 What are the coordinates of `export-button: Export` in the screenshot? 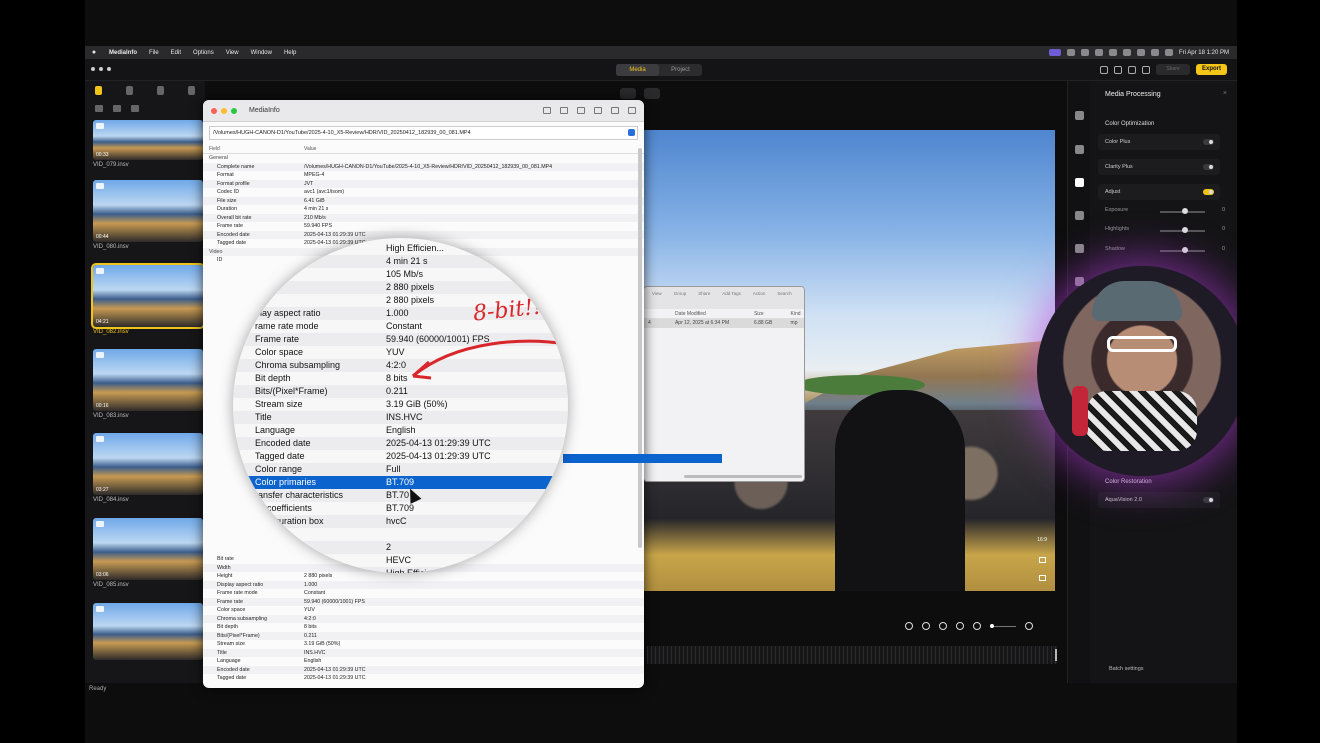 It's located at (1211, 69).